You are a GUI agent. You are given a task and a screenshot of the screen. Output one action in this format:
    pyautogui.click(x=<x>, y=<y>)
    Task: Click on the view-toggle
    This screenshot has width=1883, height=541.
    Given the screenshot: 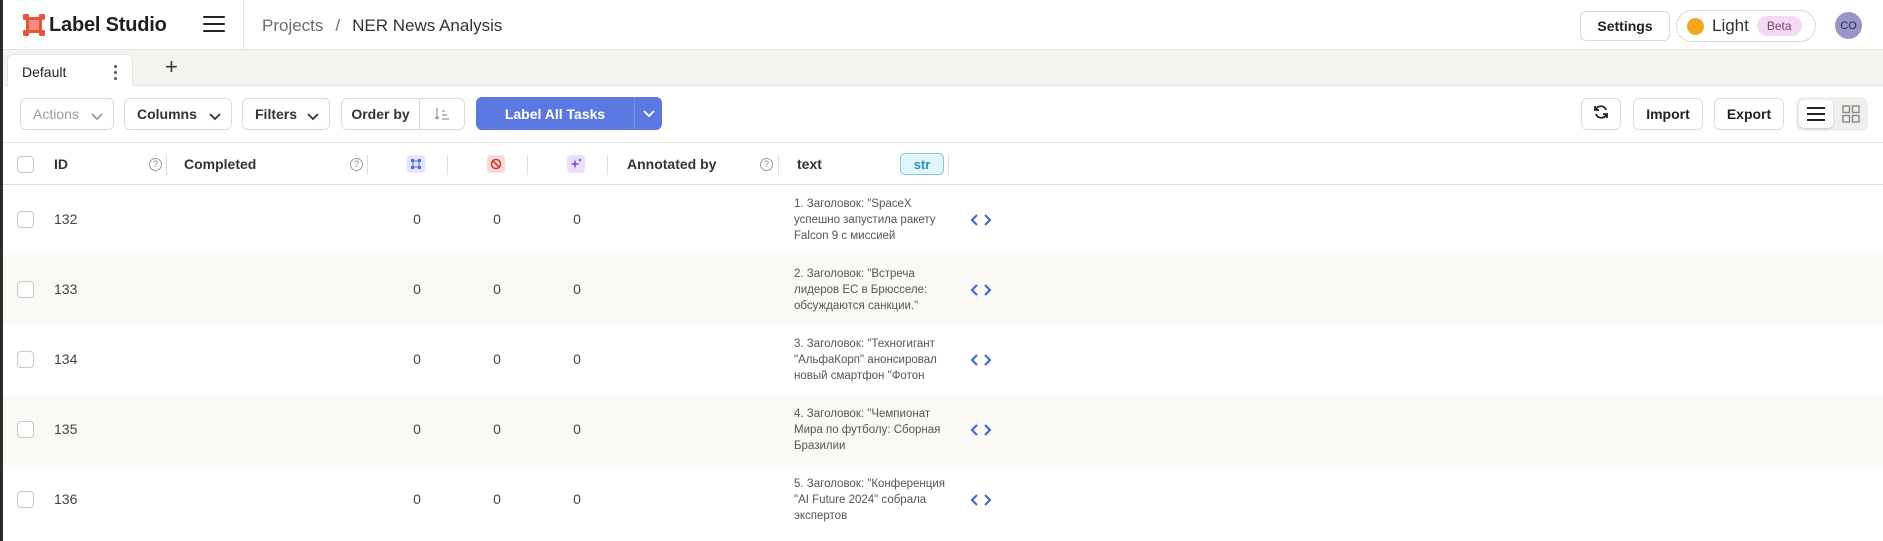 What is the action you would take?
    pyautogui.click(x=1832, y=114)
    